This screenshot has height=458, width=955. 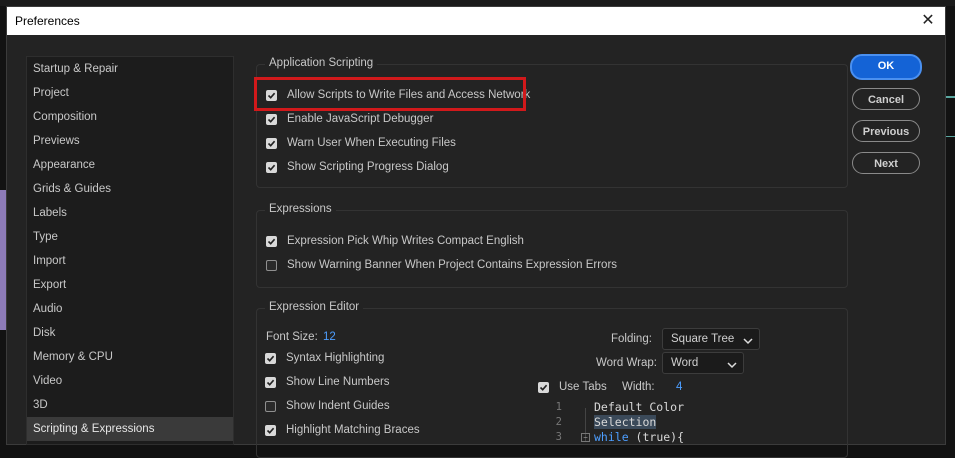 What do you see at coordinates (639, 407) in the screenshot?
I see `code-line: Default Color` at bounding box center [639, 407].